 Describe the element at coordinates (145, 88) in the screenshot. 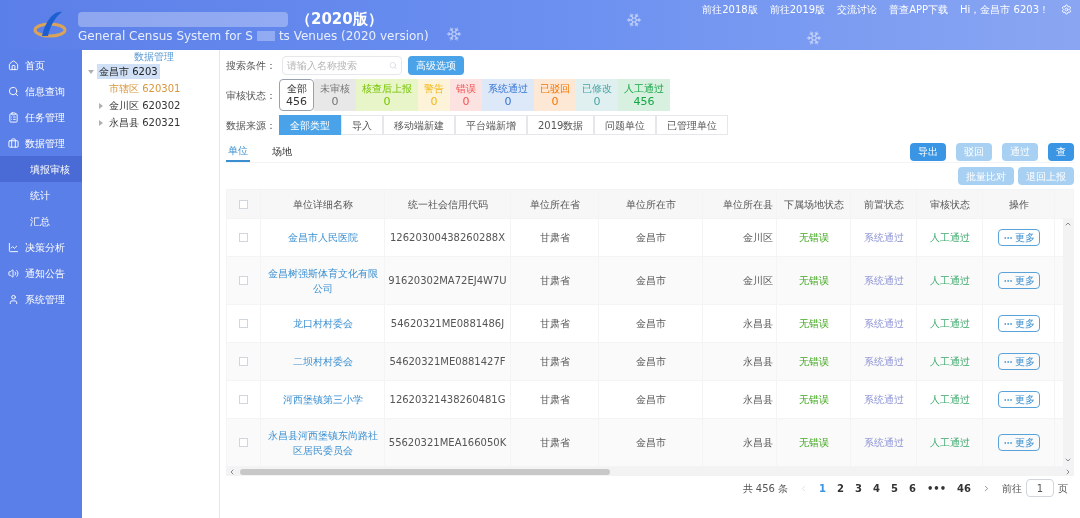

I see `tree-node: 市辖区 620301` at that location.